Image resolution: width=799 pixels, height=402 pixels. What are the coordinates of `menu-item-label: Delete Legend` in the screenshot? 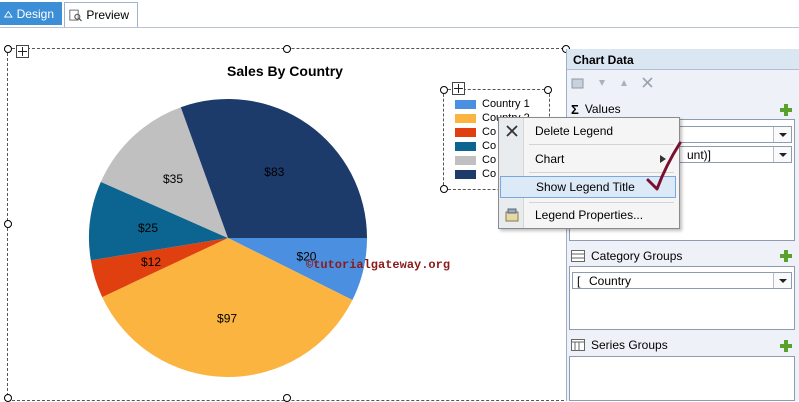 It's located at (574, 131).